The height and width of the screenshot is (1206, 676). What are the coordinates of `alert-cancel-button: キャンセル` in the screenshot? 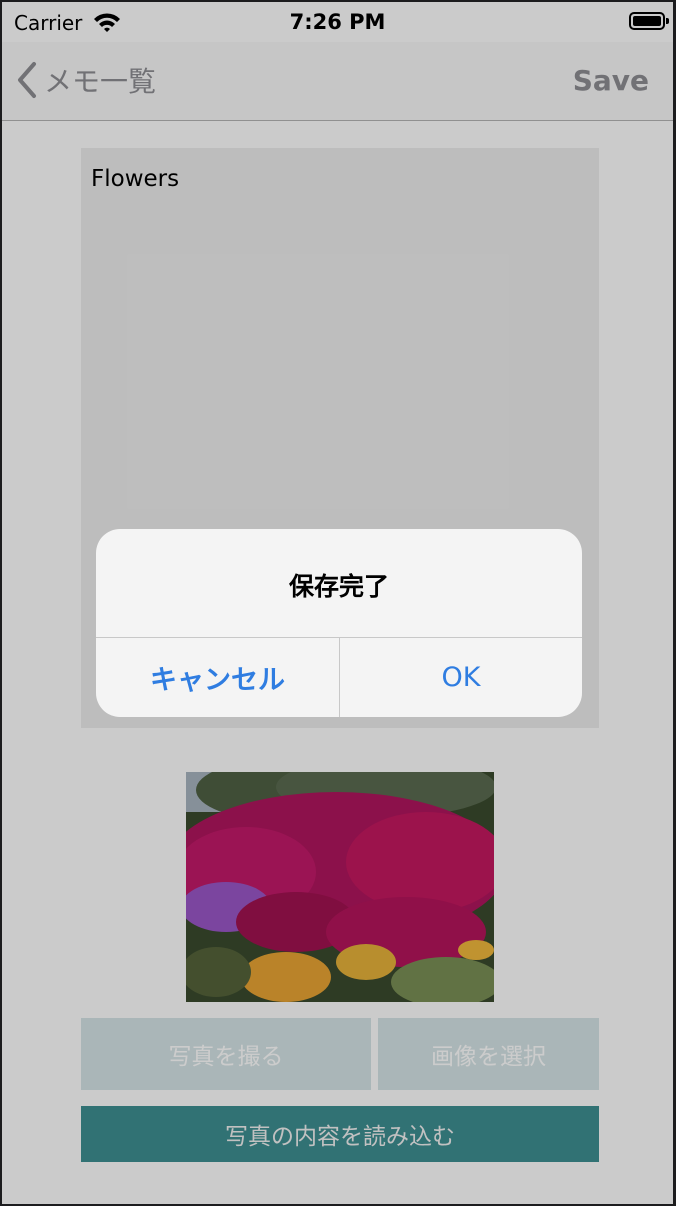 It's located at (217, 677).